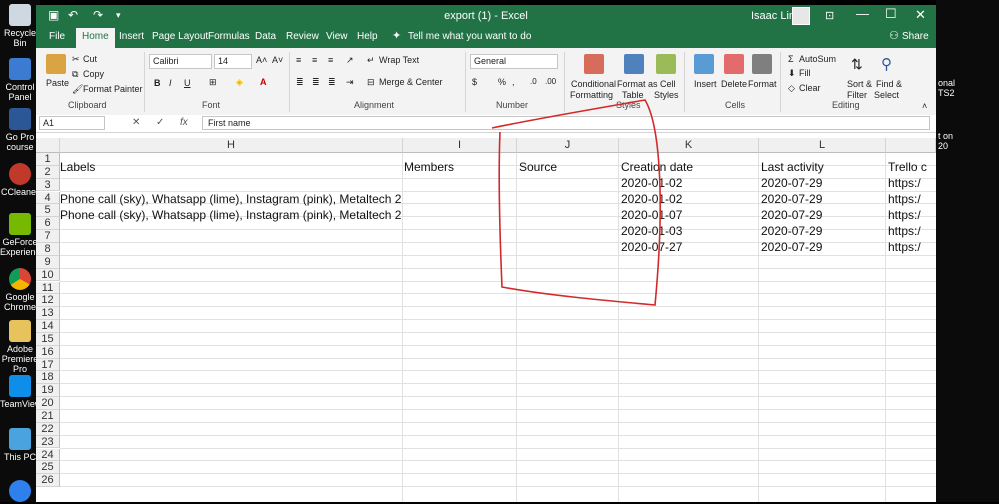 The height and width of the screenshot is (504, 999). I want to click on red-annotation-stroke, so click(576, 202).